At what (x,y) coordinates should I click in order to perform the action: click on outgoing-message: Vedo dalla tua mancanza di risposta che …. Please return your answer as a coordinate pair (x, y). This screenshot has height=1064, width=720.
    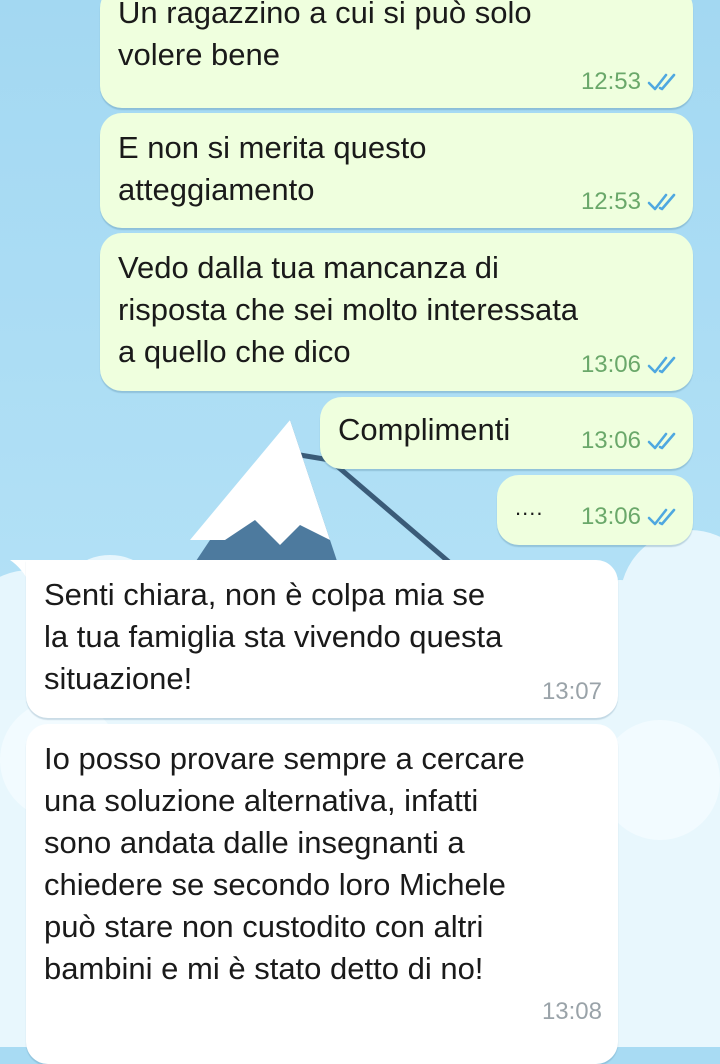
    Looking at the image, I should click on (396, 312).